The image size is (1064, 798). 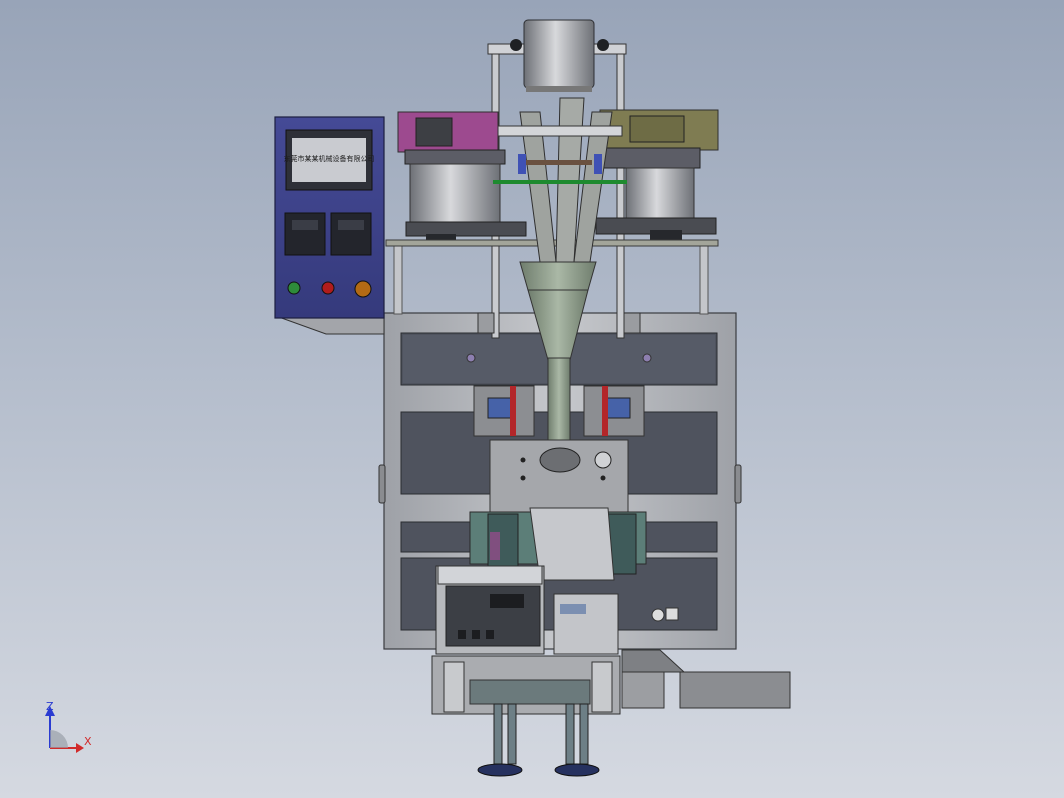 What do you see at coordinates (305, 234) in the screenshot?
I see `temp-controller-left` at bounding box center [305, 234].